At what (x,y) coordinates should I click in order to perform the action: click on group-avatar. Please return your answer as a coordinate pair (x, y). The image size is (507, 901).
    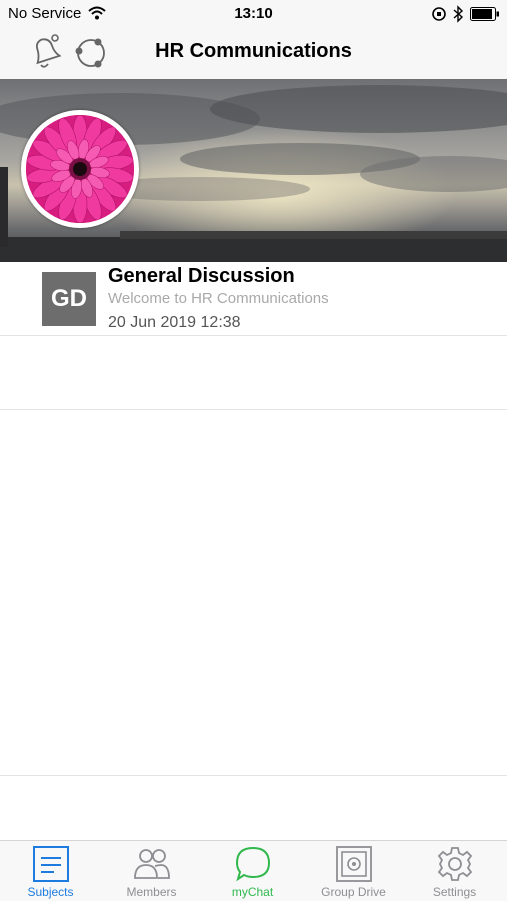
    Looking at the image, I should click on (80, 169).